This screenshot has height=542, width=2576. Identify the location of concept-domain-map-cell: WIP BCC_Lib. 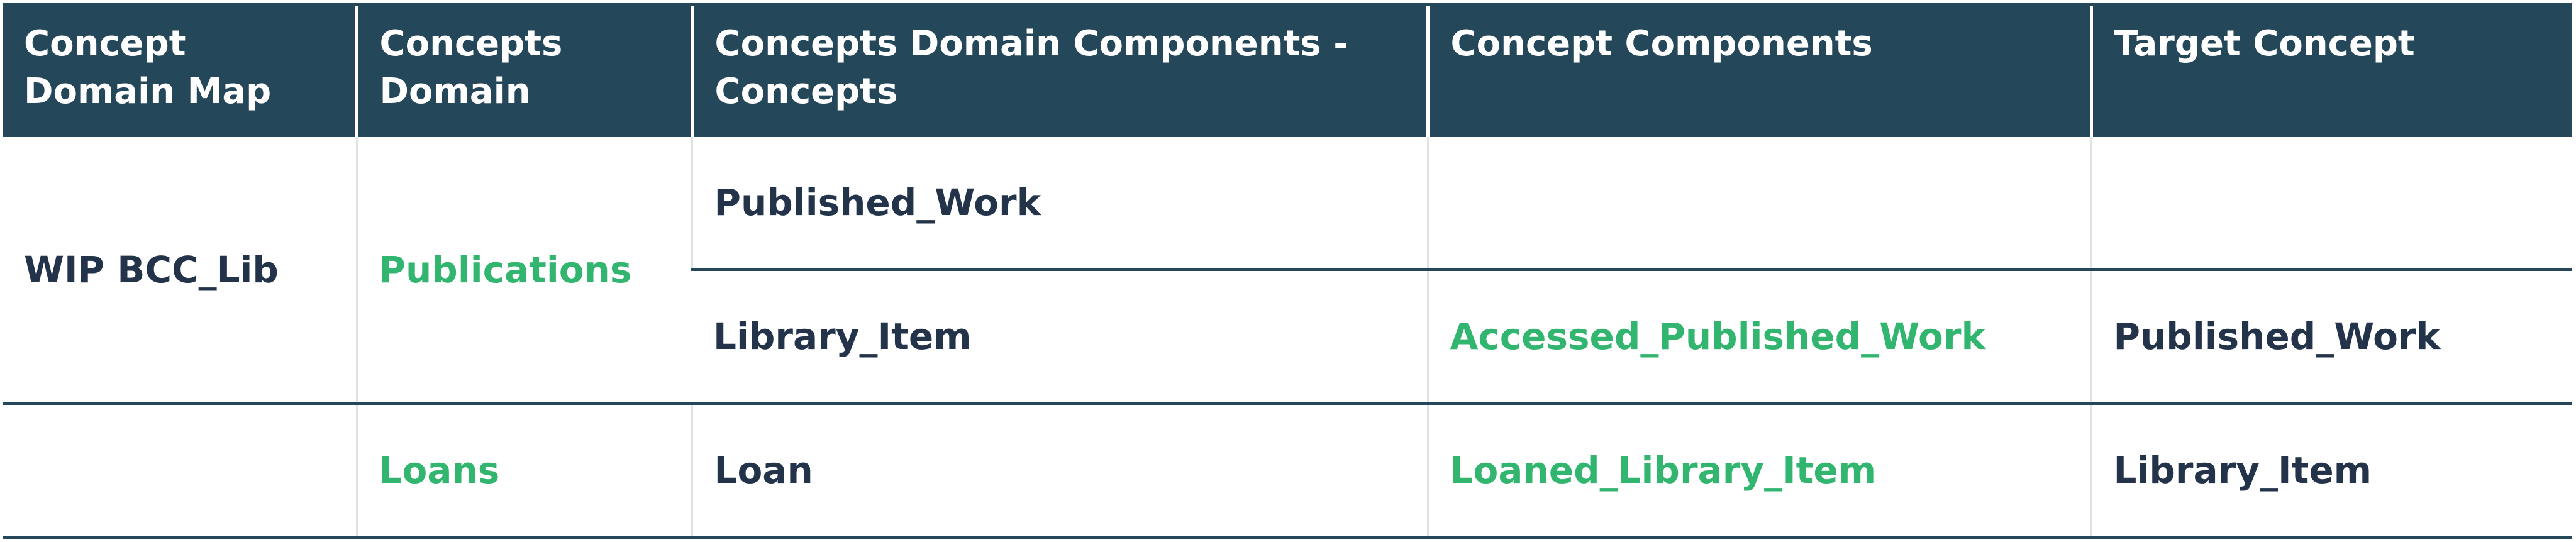
(151, 269).